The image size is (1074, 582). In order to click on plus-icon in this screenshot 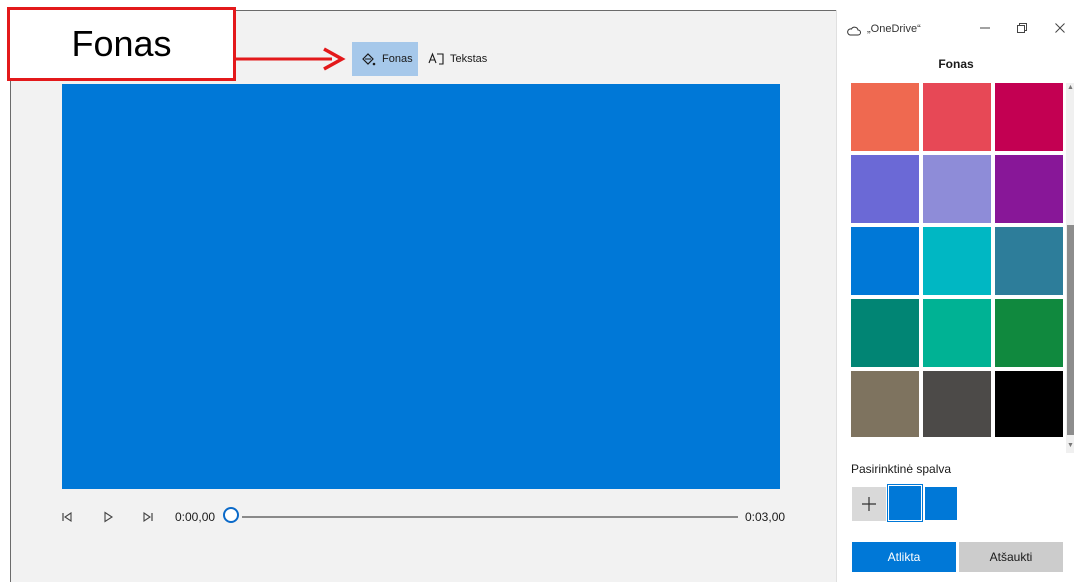, I will do `click(869, 504)`.